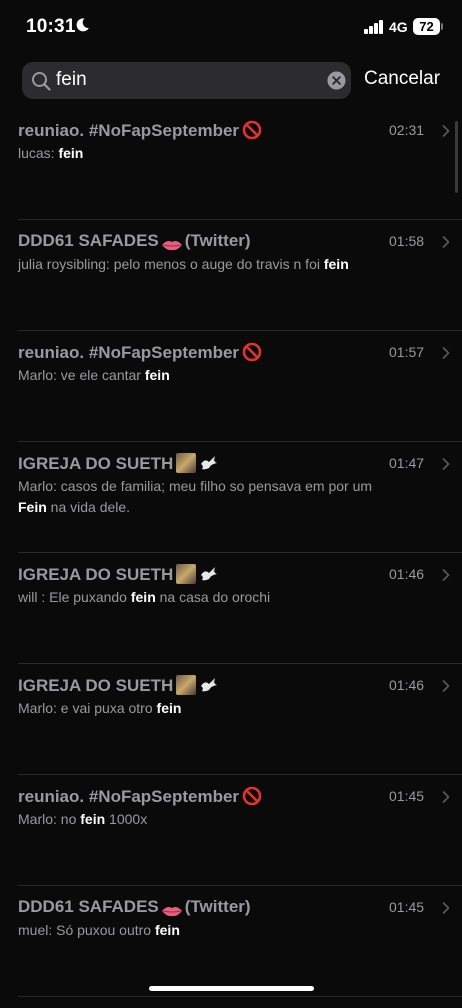  I want to click on message-time: 01:57, so click(407, 352).